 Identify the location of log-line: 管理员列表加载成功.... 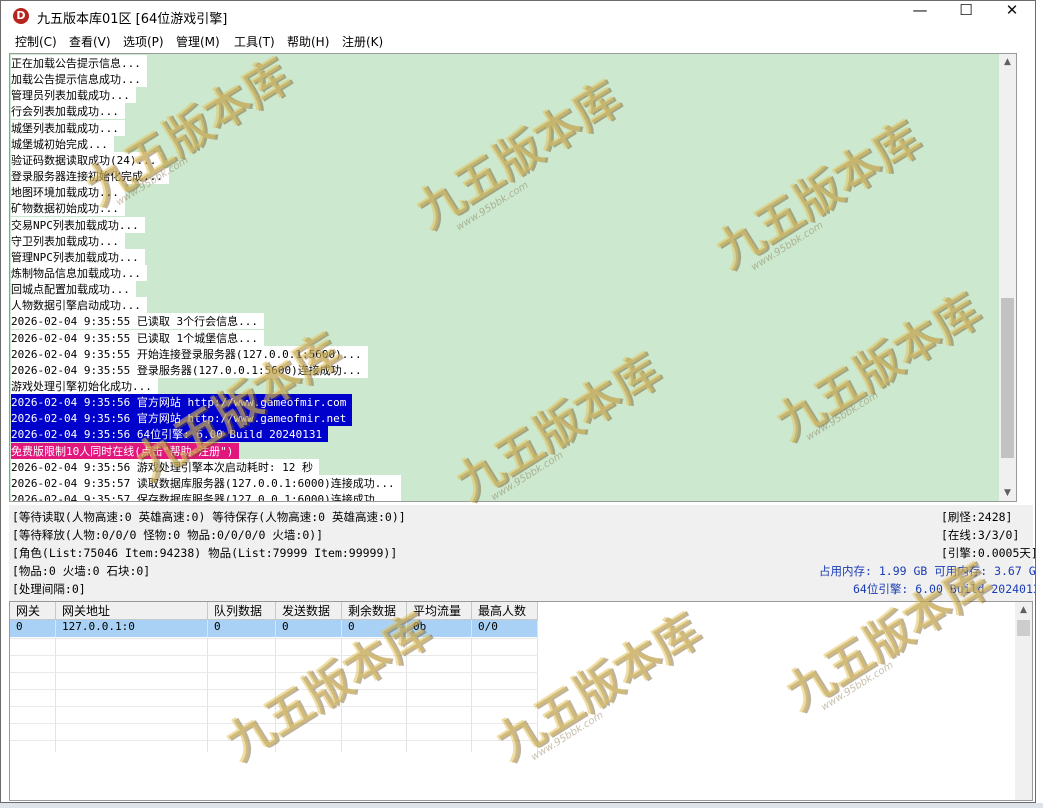
(73, 95).